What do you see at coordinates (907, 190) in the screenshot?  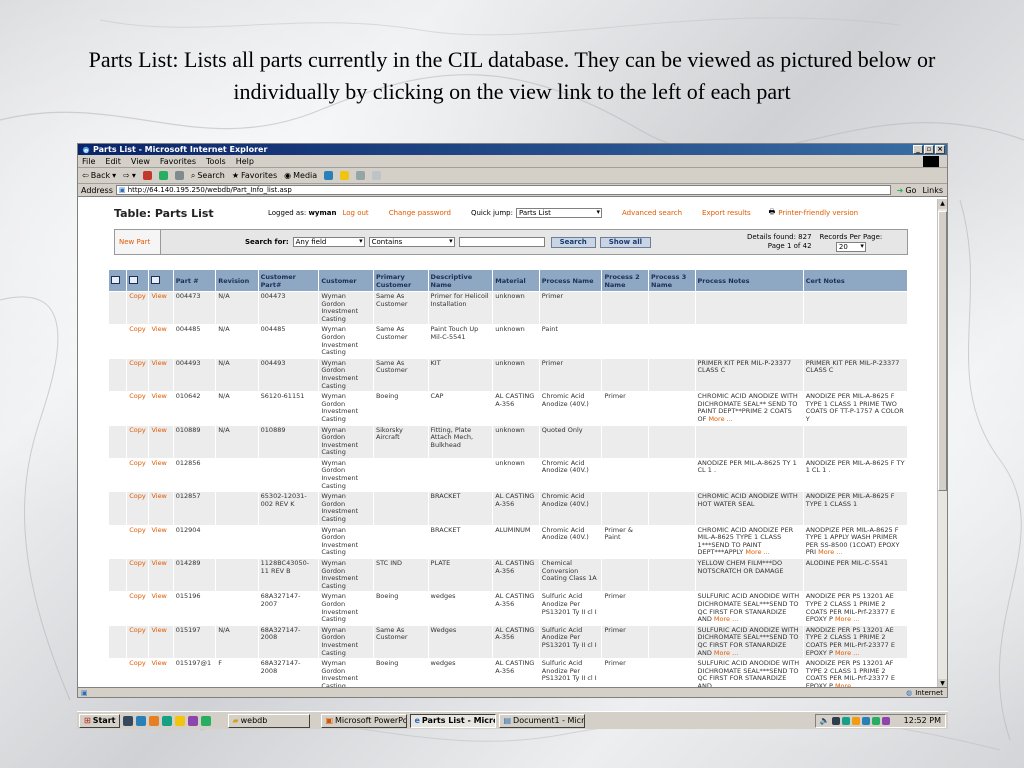 I see `go-button: ➜ Go` at bounding box center [907, 190].